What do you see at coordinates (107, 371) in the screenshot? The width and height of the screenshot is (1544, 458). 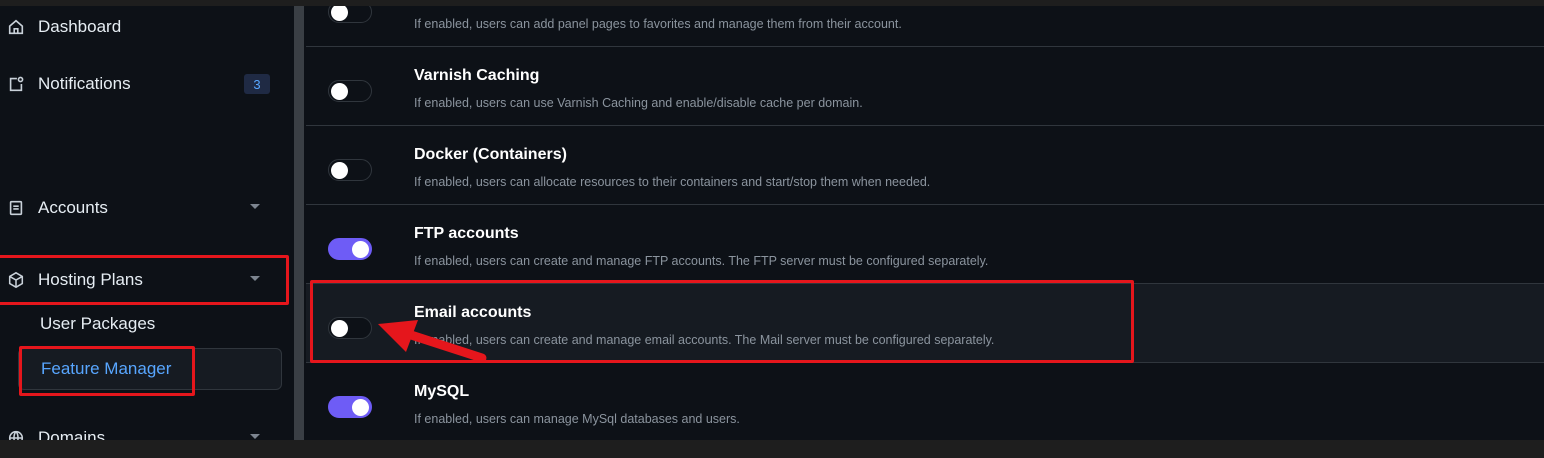 I see `highlight-box-feature-manager` at bounding box center [107, 371].